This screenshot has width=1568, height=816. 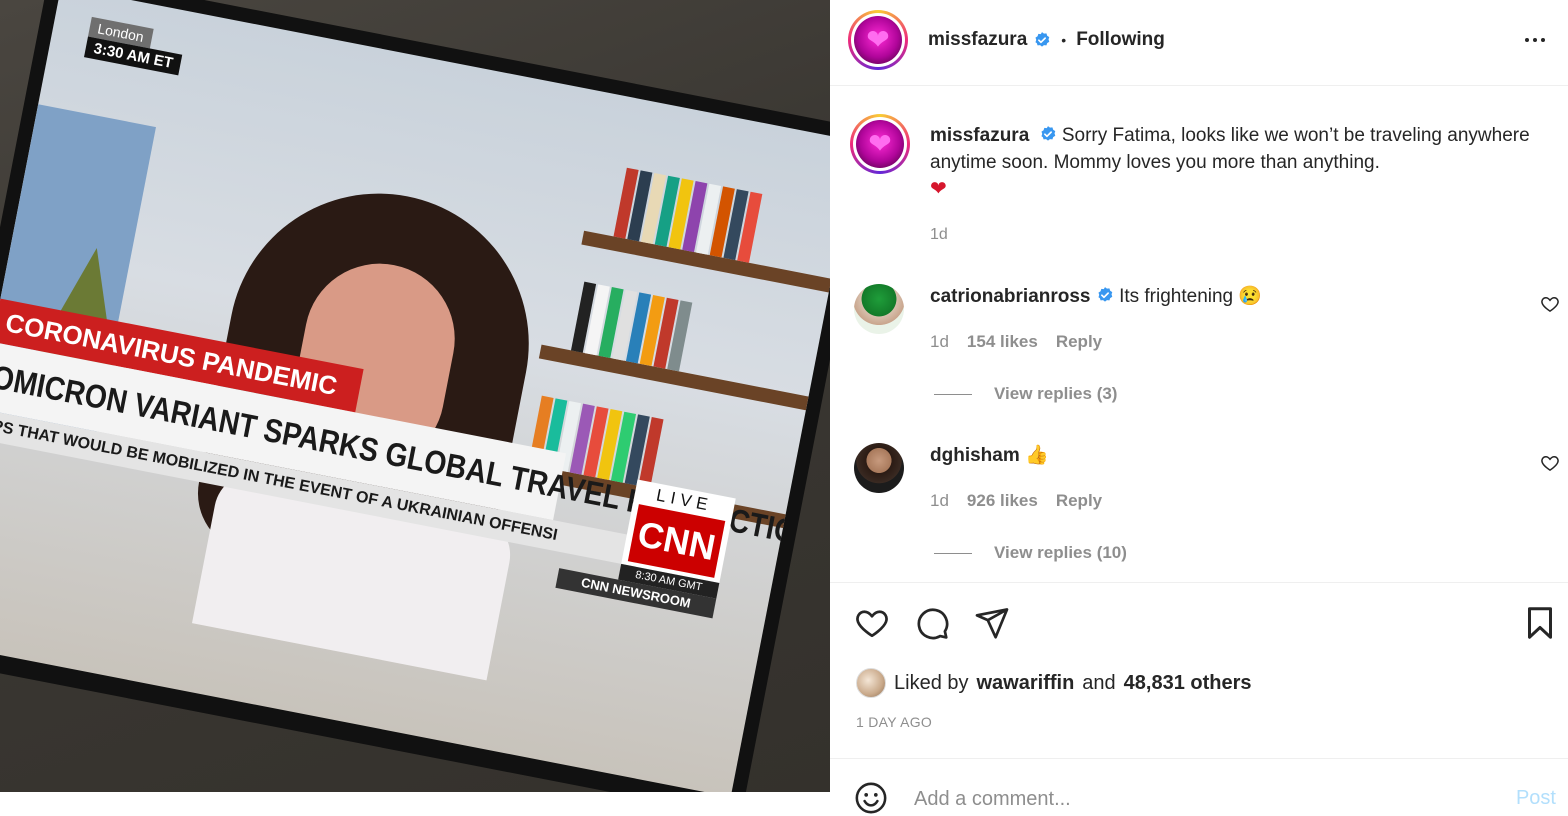 I want to click on header-username: missfazura, so click(x=977, y=40).